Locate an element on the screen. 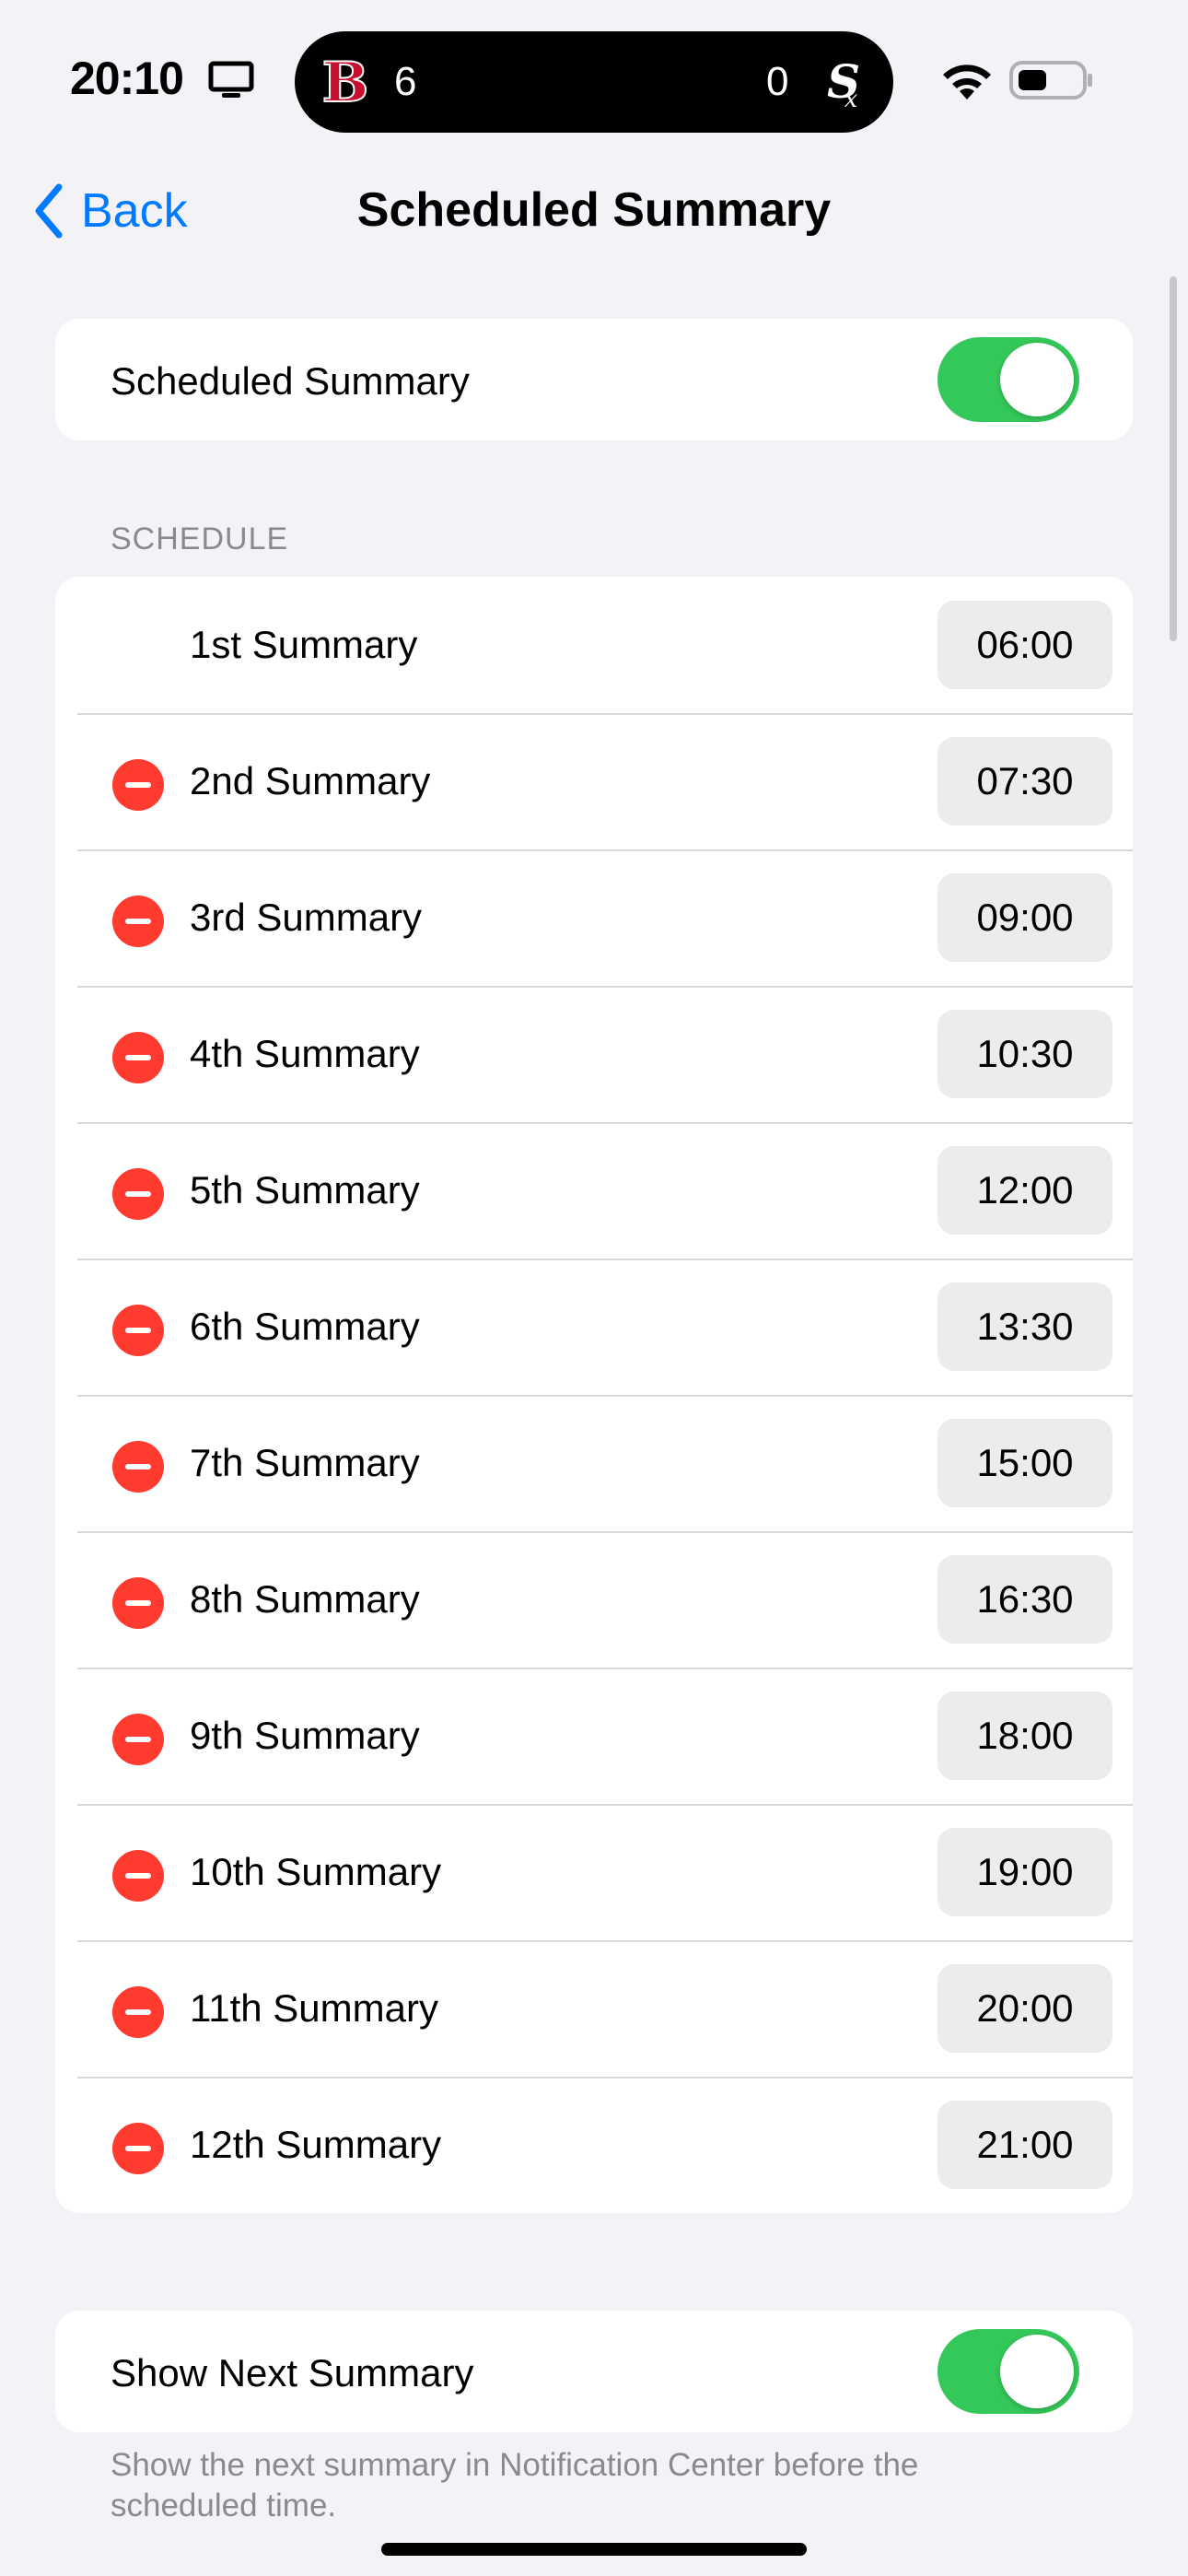 This screenshot has height=2576, width=1188. show-next-summary-label: Show Next Summary is located at coordinates (292, 2373).